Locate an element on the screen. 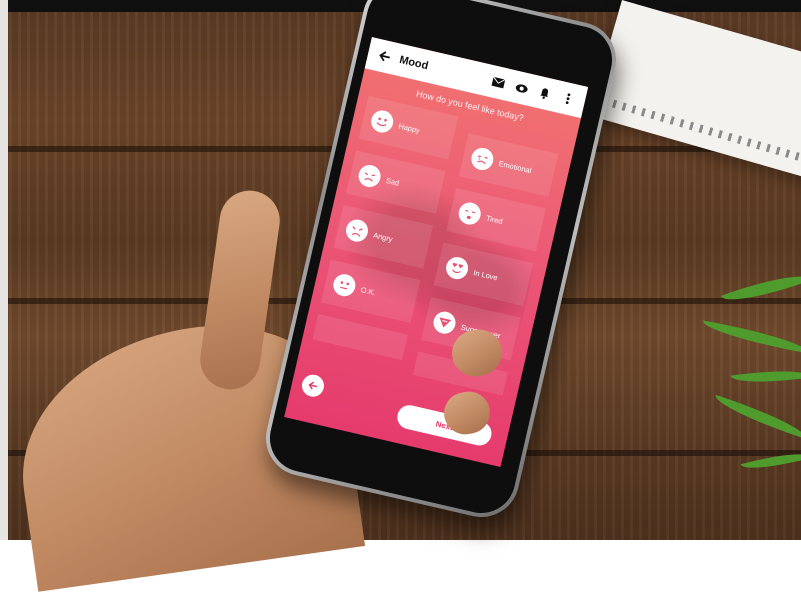 The height and width of the screenshot is (592, 801). more-vert-icon is located at coordinates (568, 99).